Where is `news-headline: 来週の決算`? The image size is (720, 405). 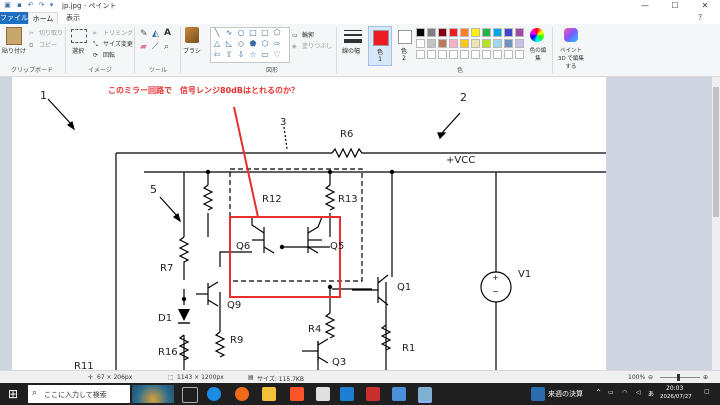 news-headline: 来週の決算 is located at coordinates (565, 394).